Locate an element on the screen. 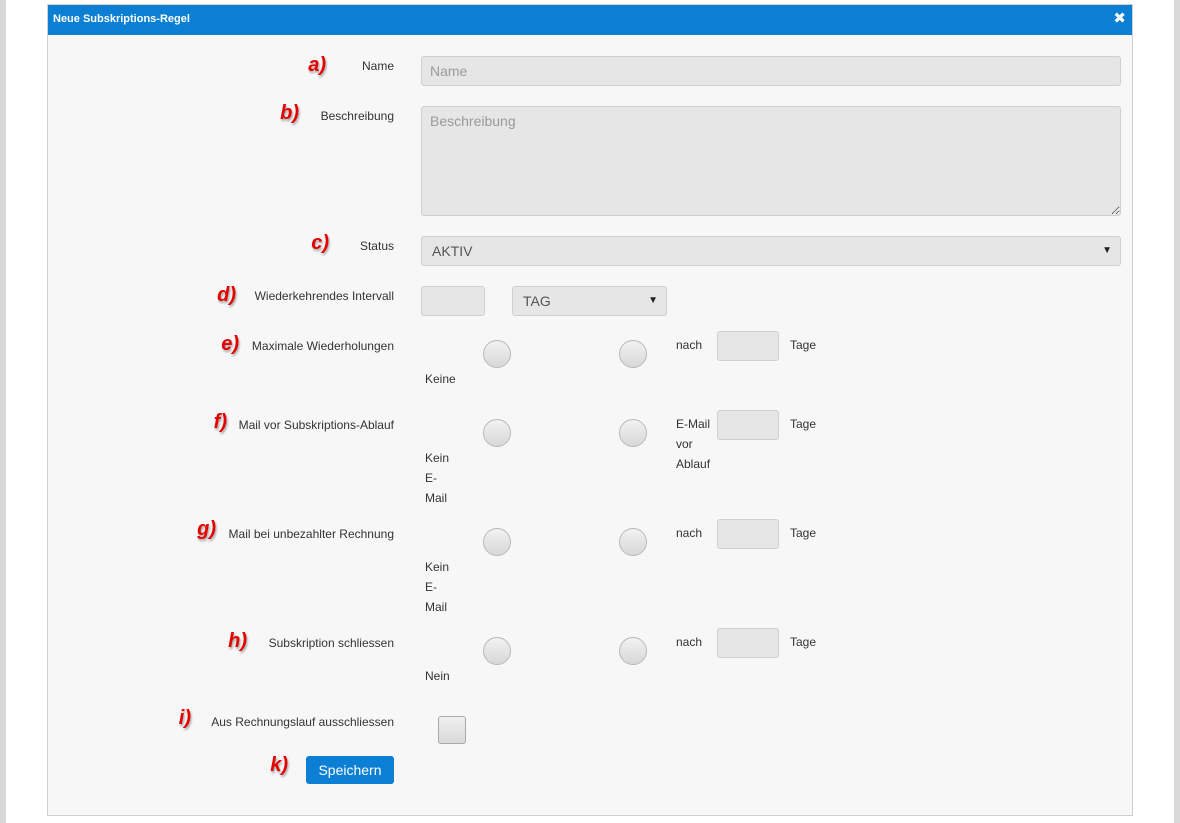  mail-before-expiry-after-label: E-Mail vor Ablauf is located at coordinates (693, 444).